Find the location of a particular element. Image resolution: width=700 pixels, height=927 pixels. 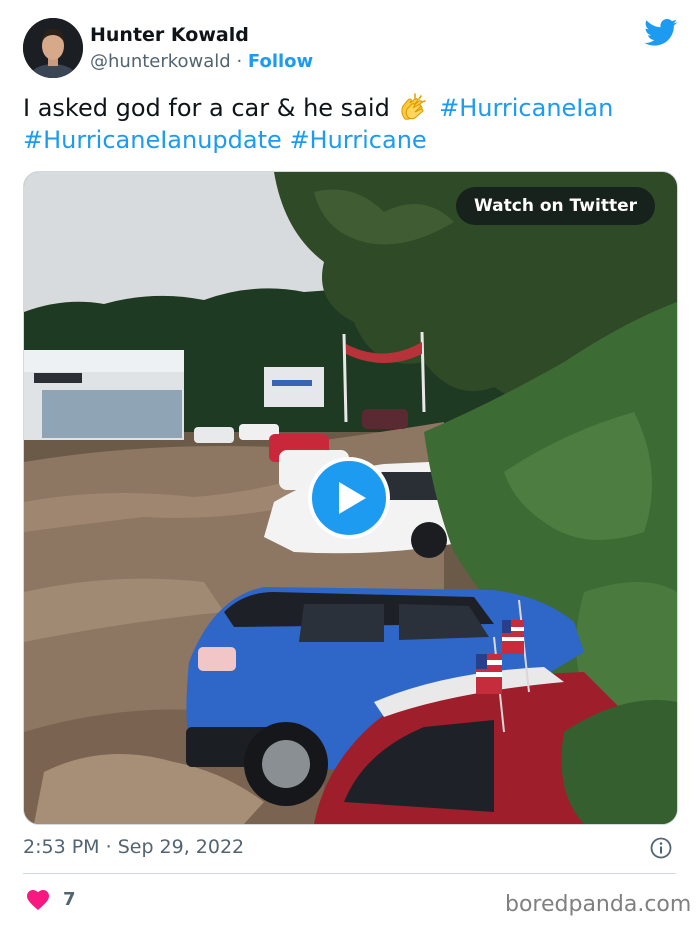

author-name: Hunter Kowald is located at coordinates (169, 35).